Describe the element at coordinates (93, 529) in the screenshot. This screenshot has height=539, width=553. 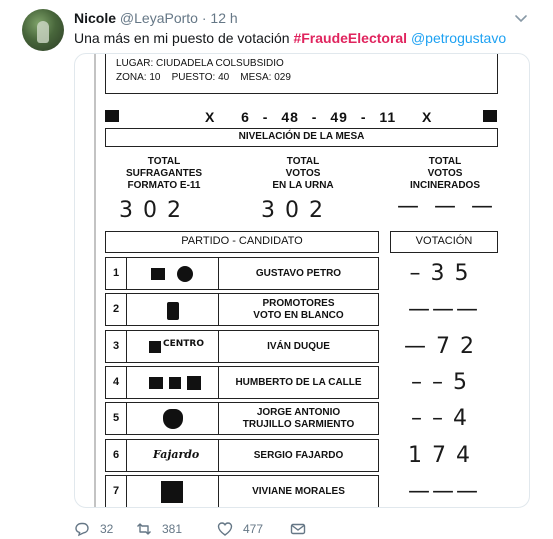
I see `reply-button: 32` at that location.